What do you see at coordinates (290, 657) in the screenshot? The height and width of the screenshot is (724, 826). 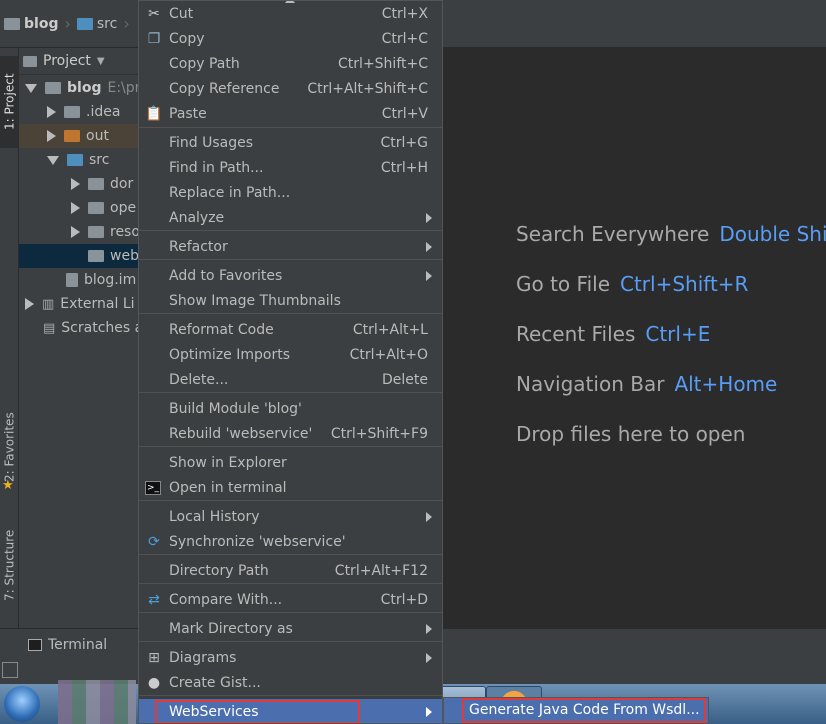 I see `menu-item-diagrams: ⊞ Diagrams` at bounding box center [290, 657].